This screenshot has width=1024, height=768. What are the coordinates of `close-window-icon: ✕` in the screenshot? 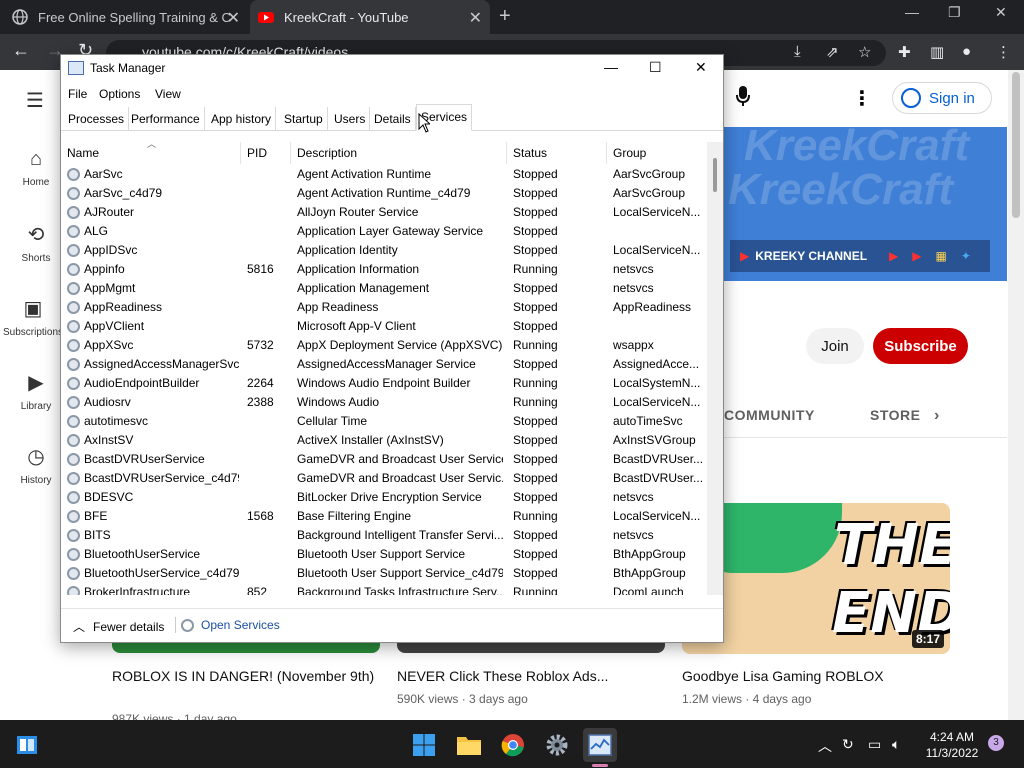 It's located at (1001, 12).